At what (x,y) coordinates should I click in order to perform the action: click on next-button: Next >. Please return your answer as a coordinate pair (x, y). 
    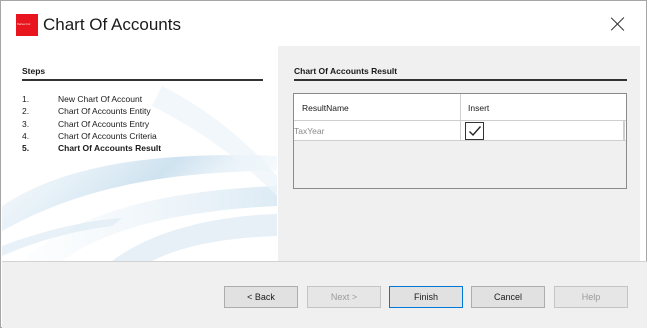
    Looking at the image, I should click on (344, 297).